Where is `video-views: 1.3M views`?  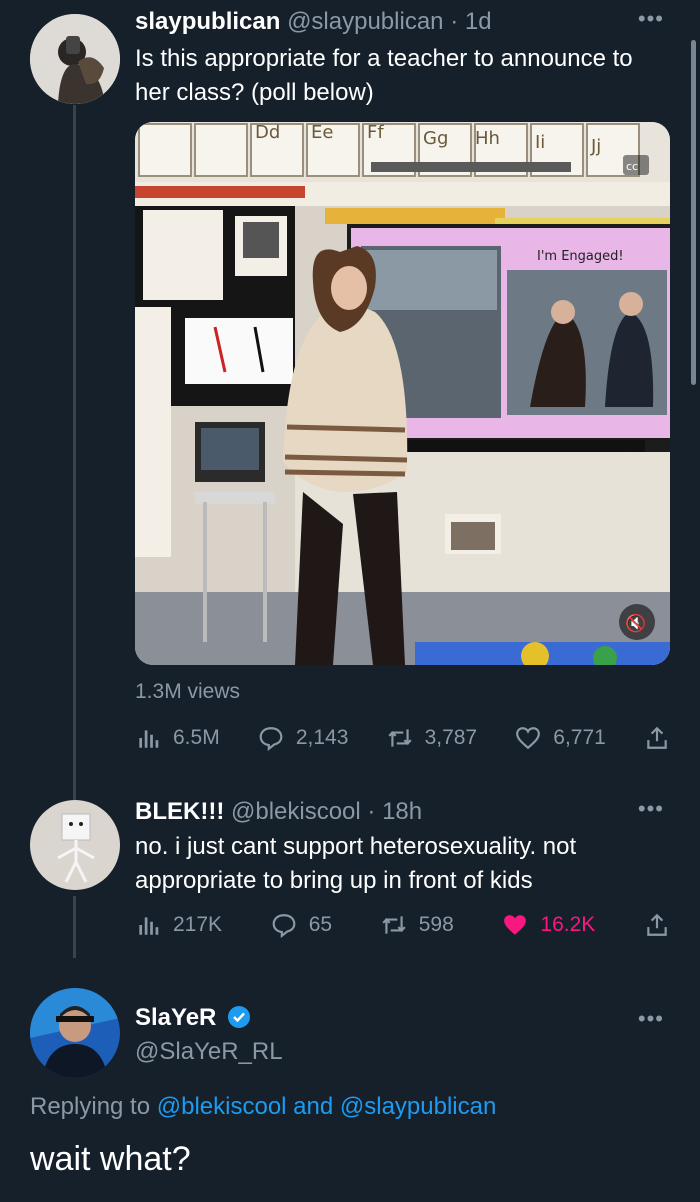
video-views: 1.3M views is located at coordinates (188, 691).